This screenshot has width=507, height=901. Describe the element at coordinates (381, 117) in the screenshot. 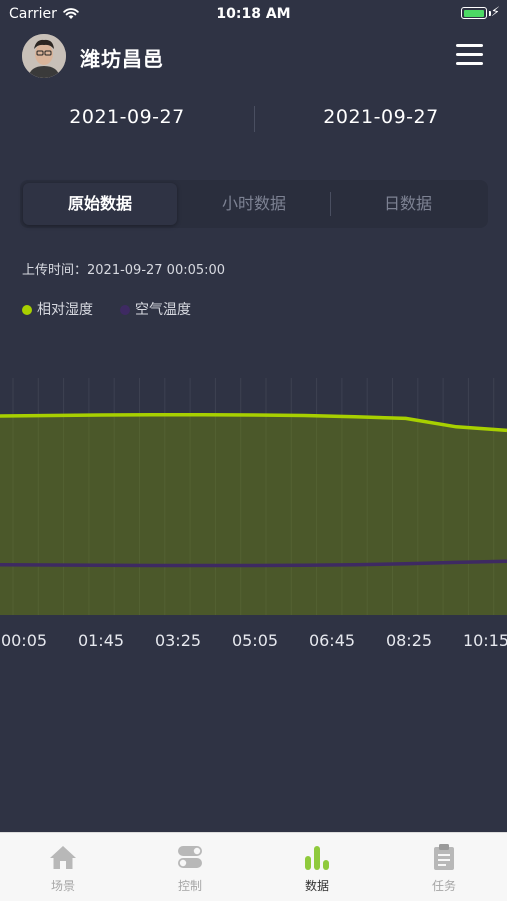

I see `end-date: 2021-09-27` at that location.